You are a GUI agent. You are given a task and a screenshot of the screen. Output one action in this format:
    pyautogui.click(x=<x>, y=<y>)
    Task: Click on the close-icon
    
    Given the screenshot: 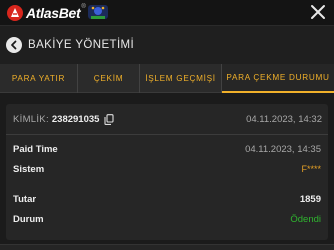 What is the action you would take?
    pyautogui.click(x=318, y=12)
    